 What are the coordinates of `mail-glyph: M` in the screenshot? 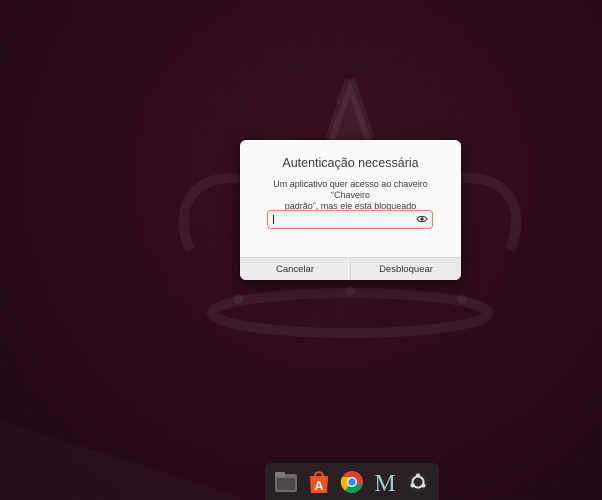 It's located at (384, 482).